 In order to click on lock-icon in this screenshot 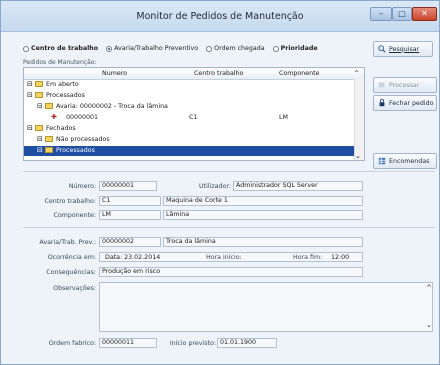, I will do `click(382, 103)`.